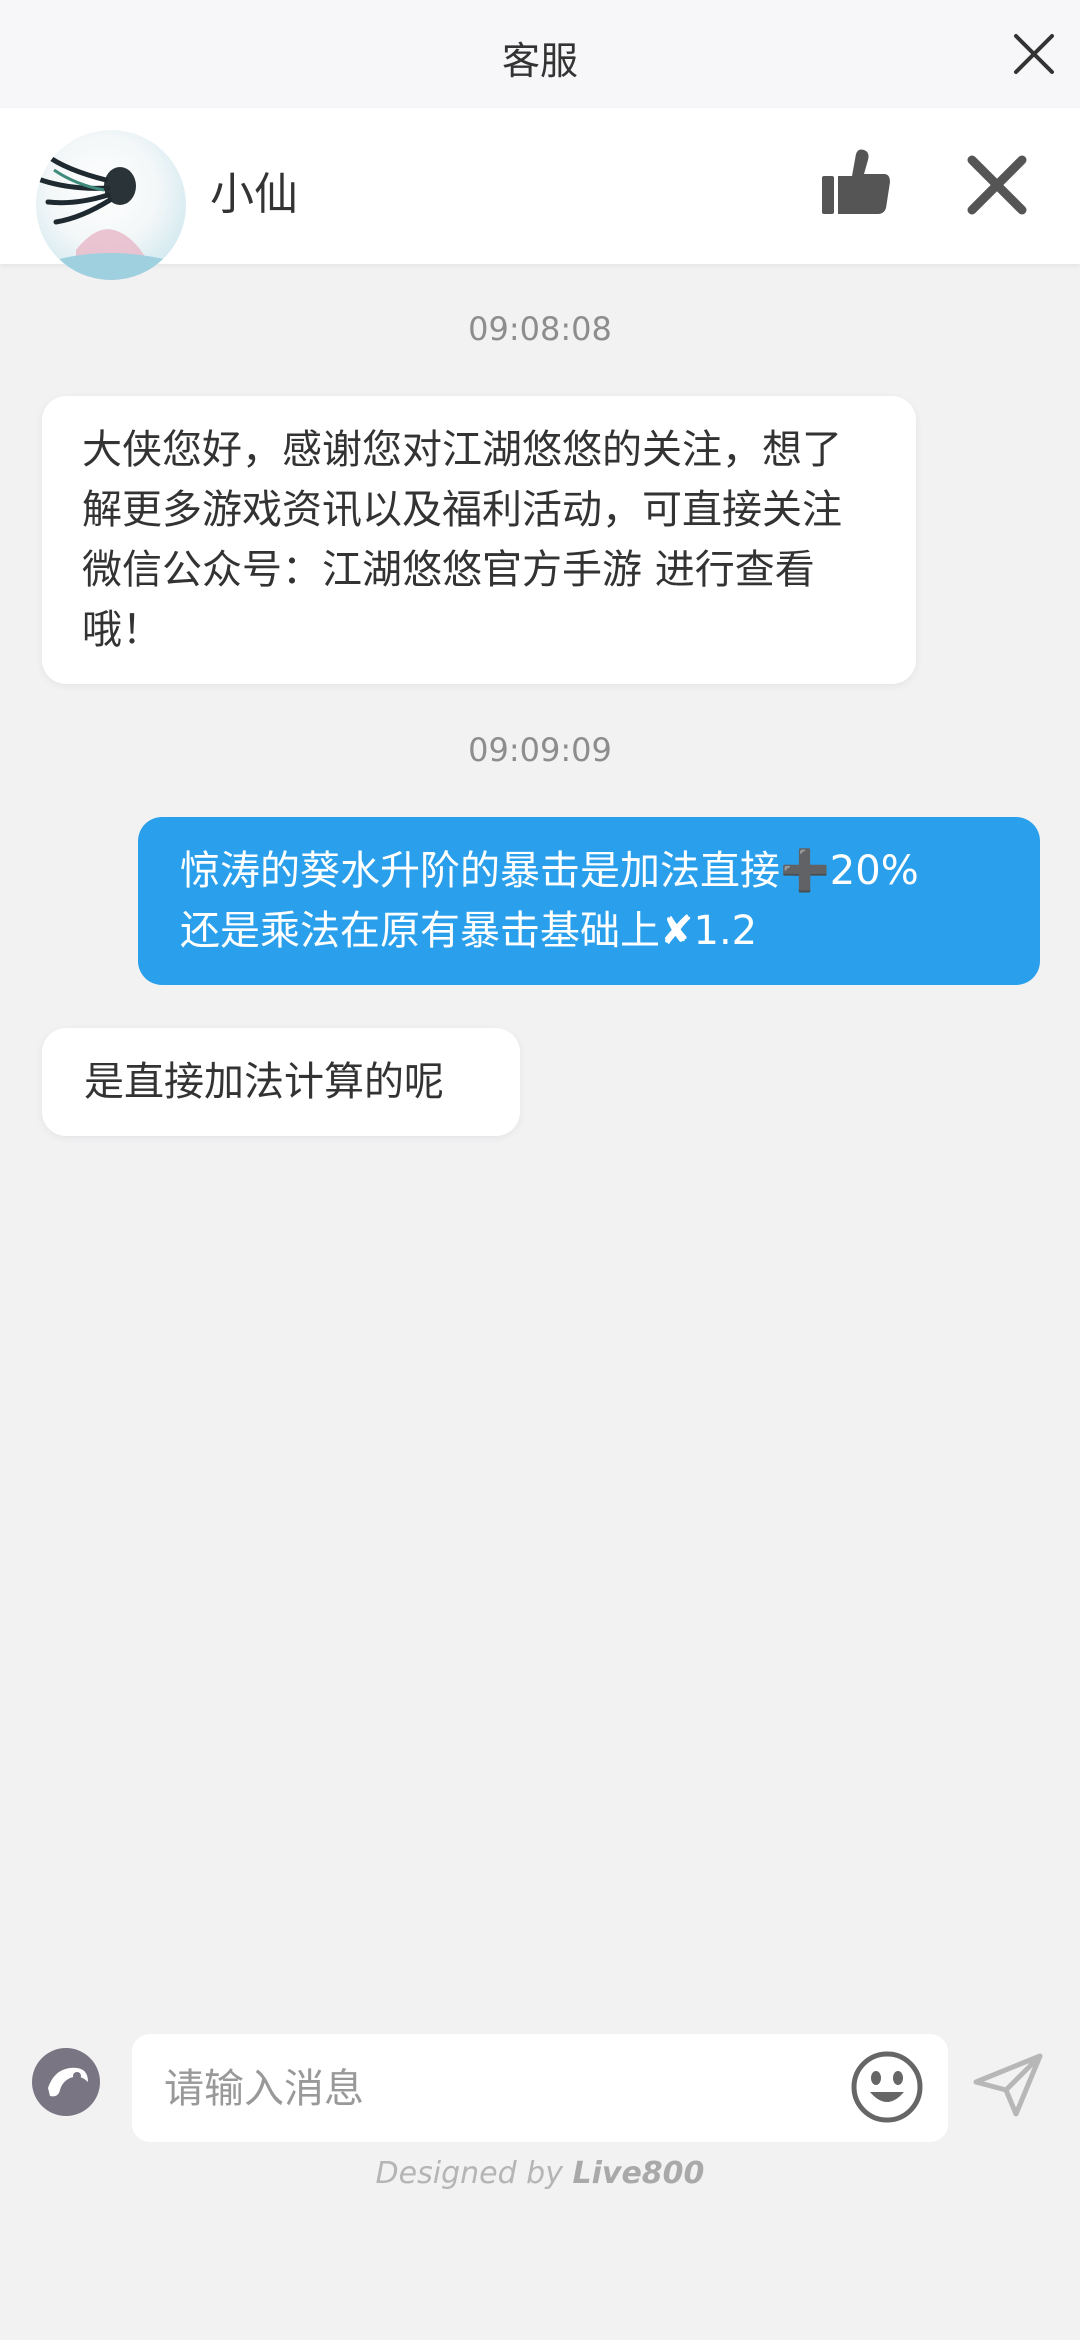 The width and height of the screenshot is (1080, 2340). I want to click on footer-brand: Live800, so click(638, 2173).